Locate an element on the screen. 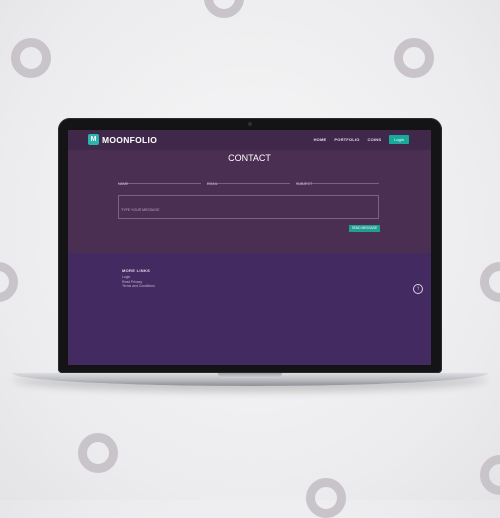  nav-links: HOME PORTFOLIO COINS Login is located at coordinates (361, 139).